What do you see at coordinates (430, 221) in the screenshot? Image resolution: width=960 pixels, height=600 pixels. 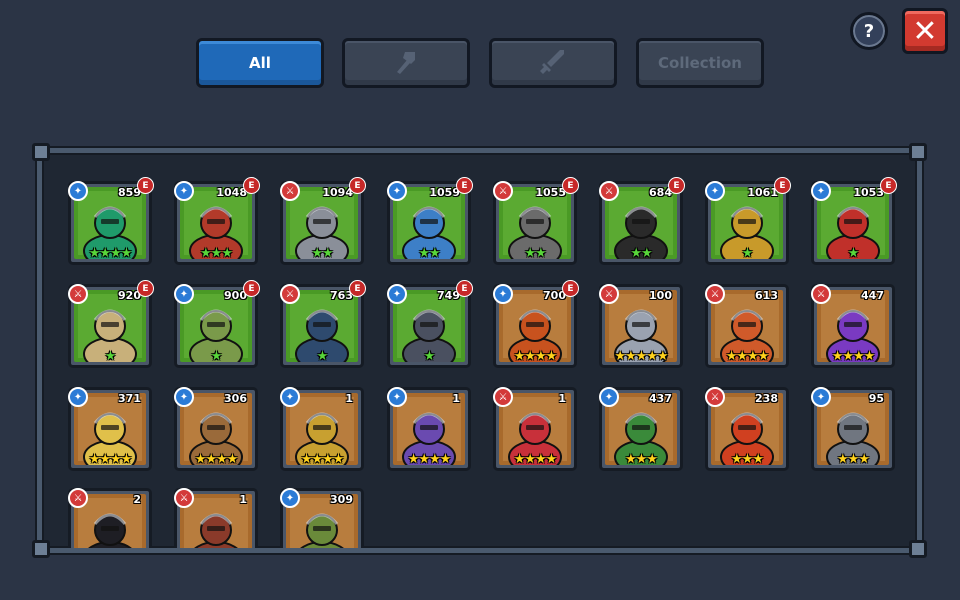 I see `hero-card: ✦ 1059 E ★★` at bounding box center [430, 221].